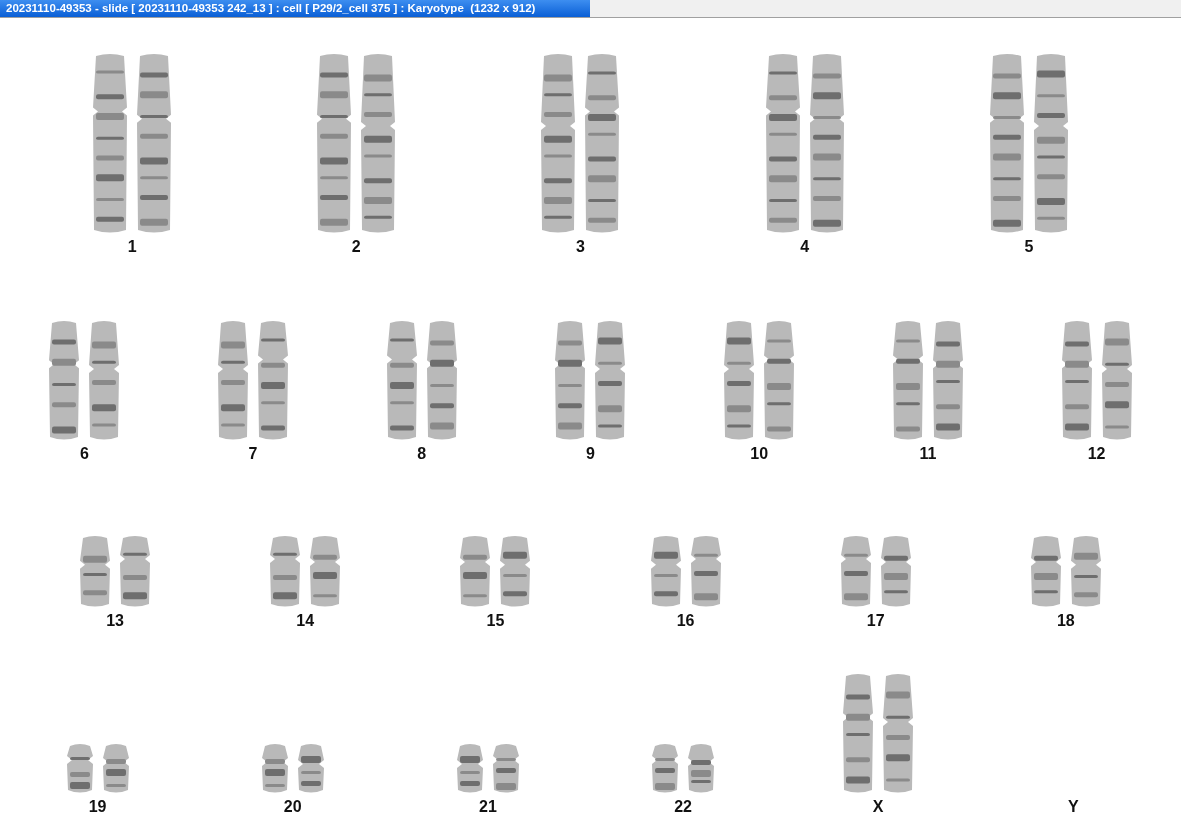 The image size is (1181, 824). What do you see at coordinates (759, 454) in the screenshot?
I see `chromosome-label: 10` at bounding box center [759, 454].